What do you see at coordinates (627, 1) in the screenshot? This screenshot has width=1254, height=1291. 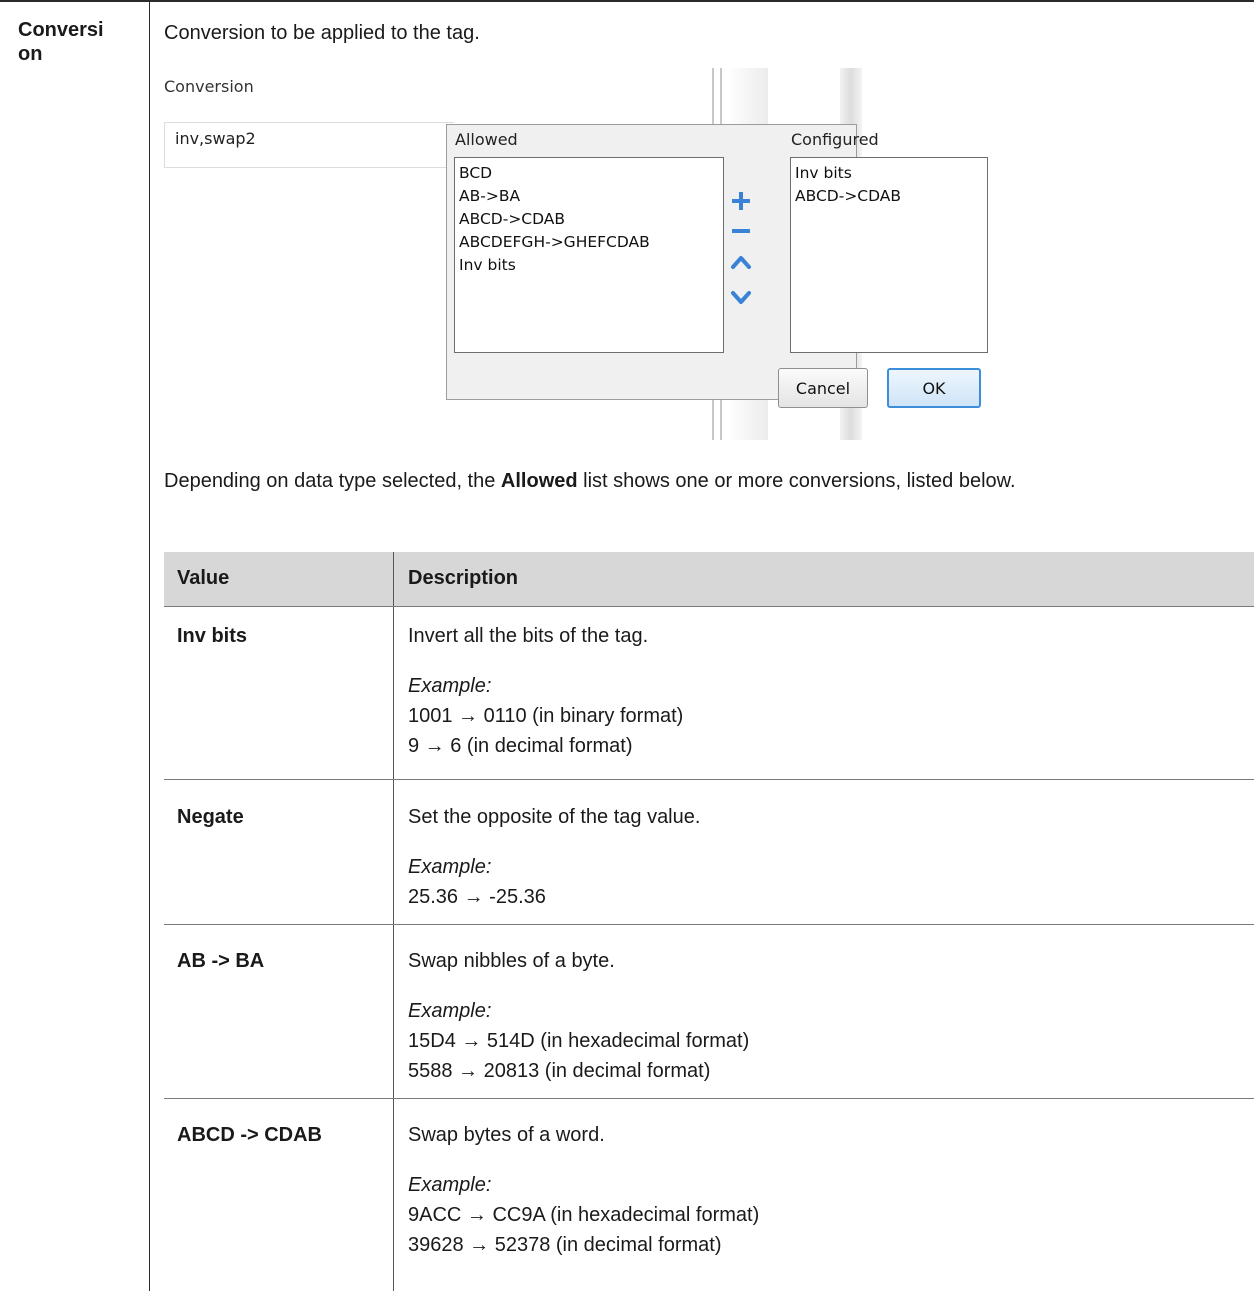 I see `top-rule` at bounding box center [627, 1].